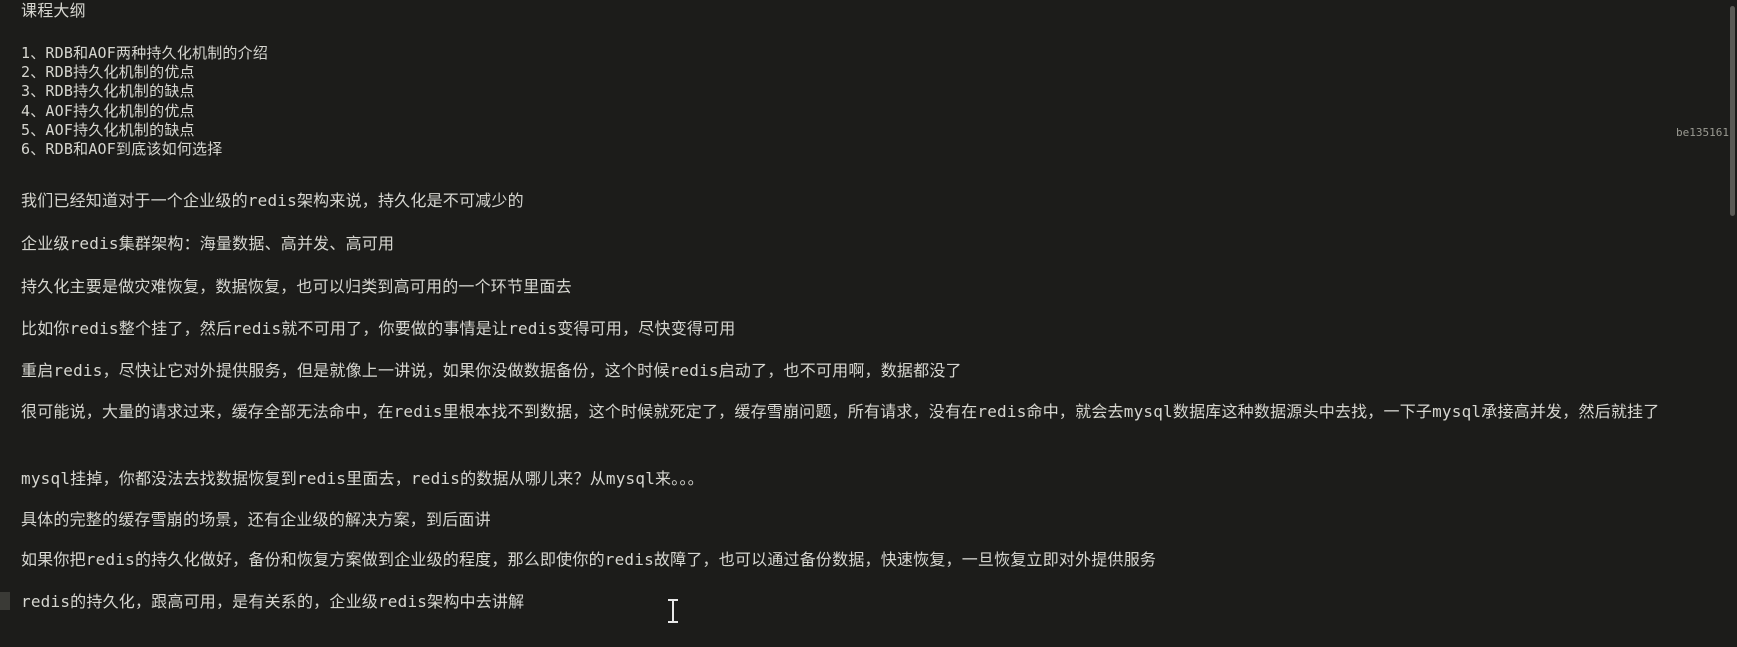 The width and height of the screenshot is (1737, 647). Describe the element at coordinates (256, 519) in the screenshot. I see `paragraph: 具体的完整的缓存雪崩的场景，还有企业级的解决方案，到后面讲` at that location.